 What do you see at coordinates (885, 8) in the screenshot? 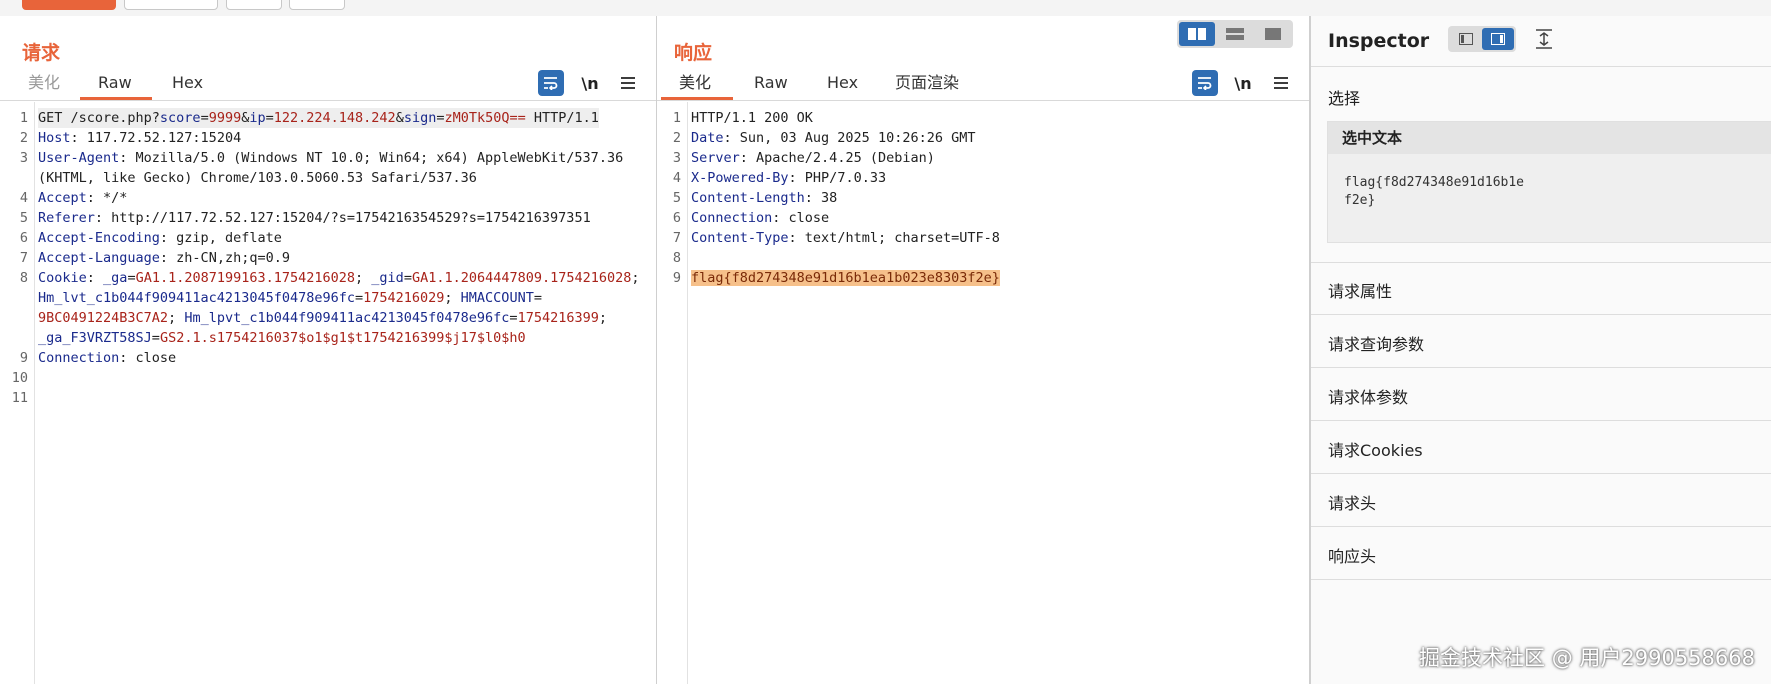
I see `top-toolbar` at bounding box center [885, 8].